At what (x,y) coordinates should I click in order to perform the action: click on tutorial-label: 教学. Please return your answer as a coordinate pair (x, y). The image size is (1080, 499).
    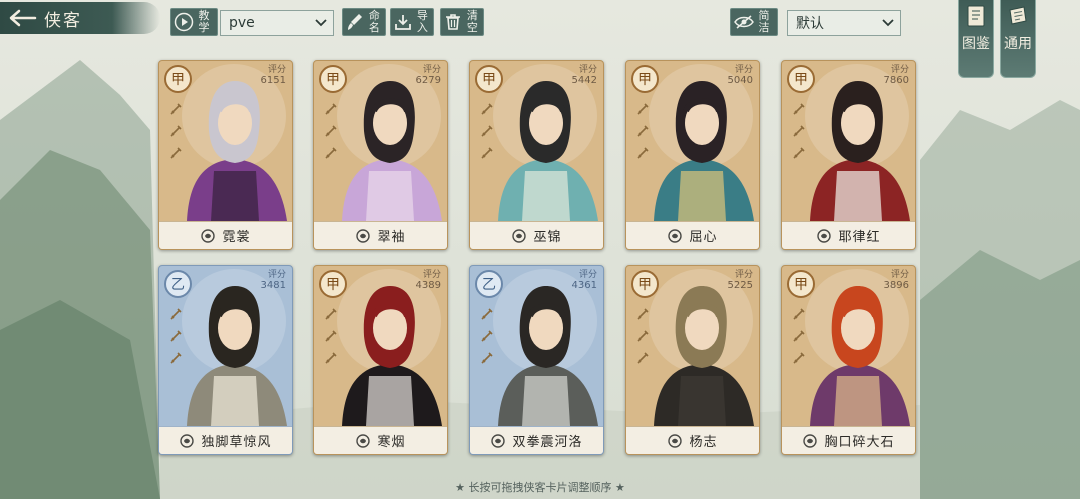
    Looking at the image, I should click on (204, 21).